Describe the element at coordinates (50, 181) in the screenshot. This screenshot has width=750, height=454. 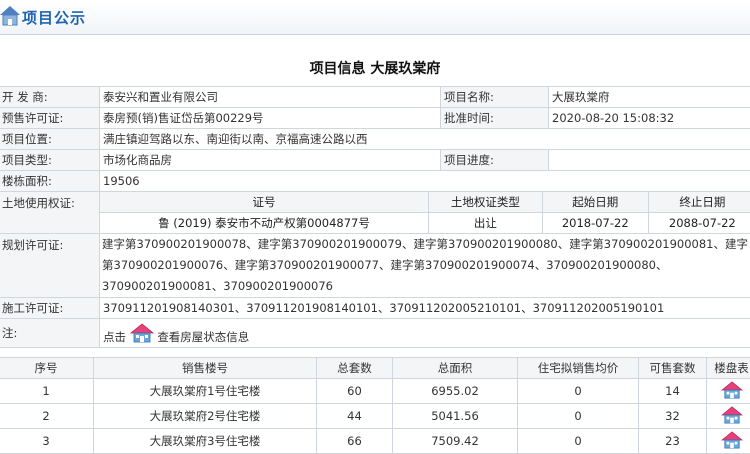
I see `area-label: 楼栋面积:` at that location.